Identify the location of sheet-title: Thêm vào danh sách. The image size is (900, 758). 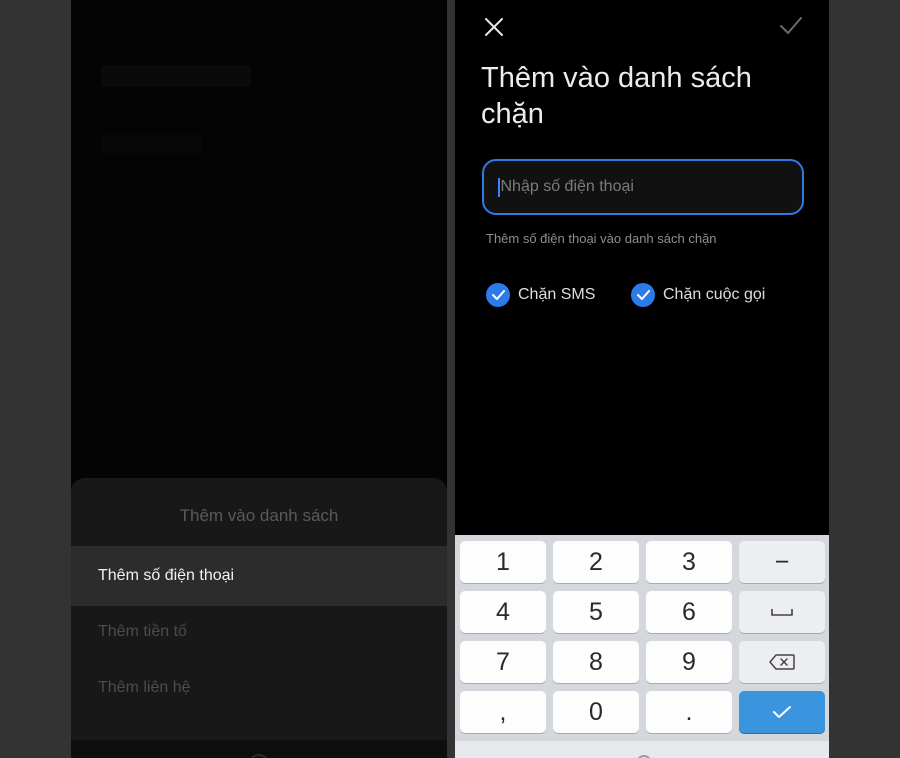
(259, 515).